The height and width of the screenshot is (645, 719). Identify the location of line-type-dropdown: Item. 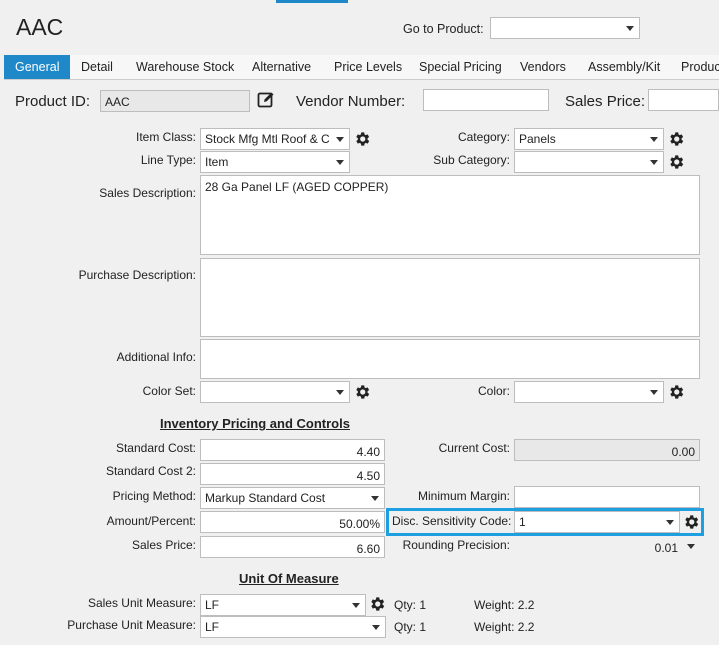
(275, 162).